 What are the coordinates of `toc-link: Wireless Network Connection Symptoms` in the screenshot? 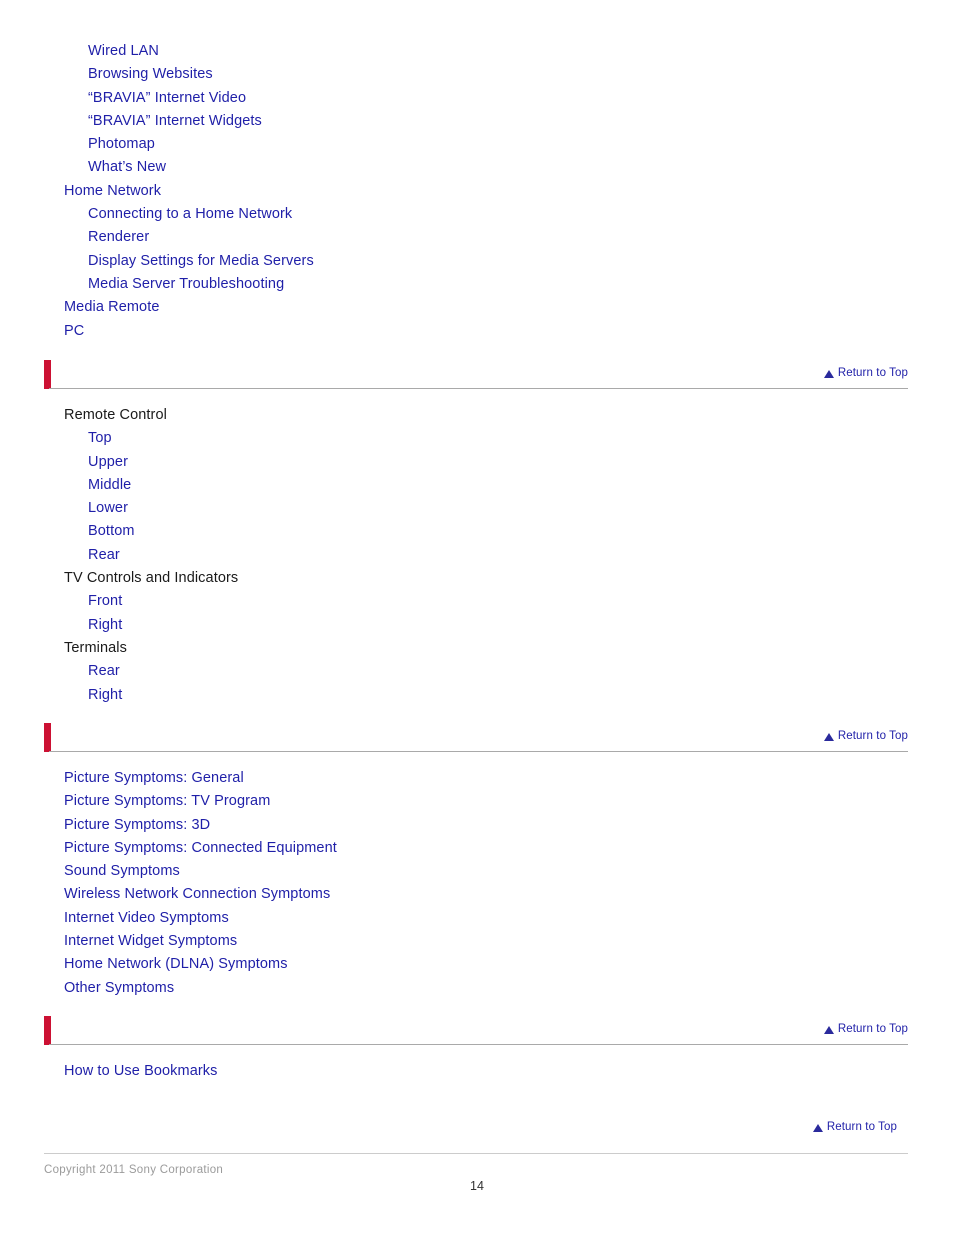 It's located at (477, 894).